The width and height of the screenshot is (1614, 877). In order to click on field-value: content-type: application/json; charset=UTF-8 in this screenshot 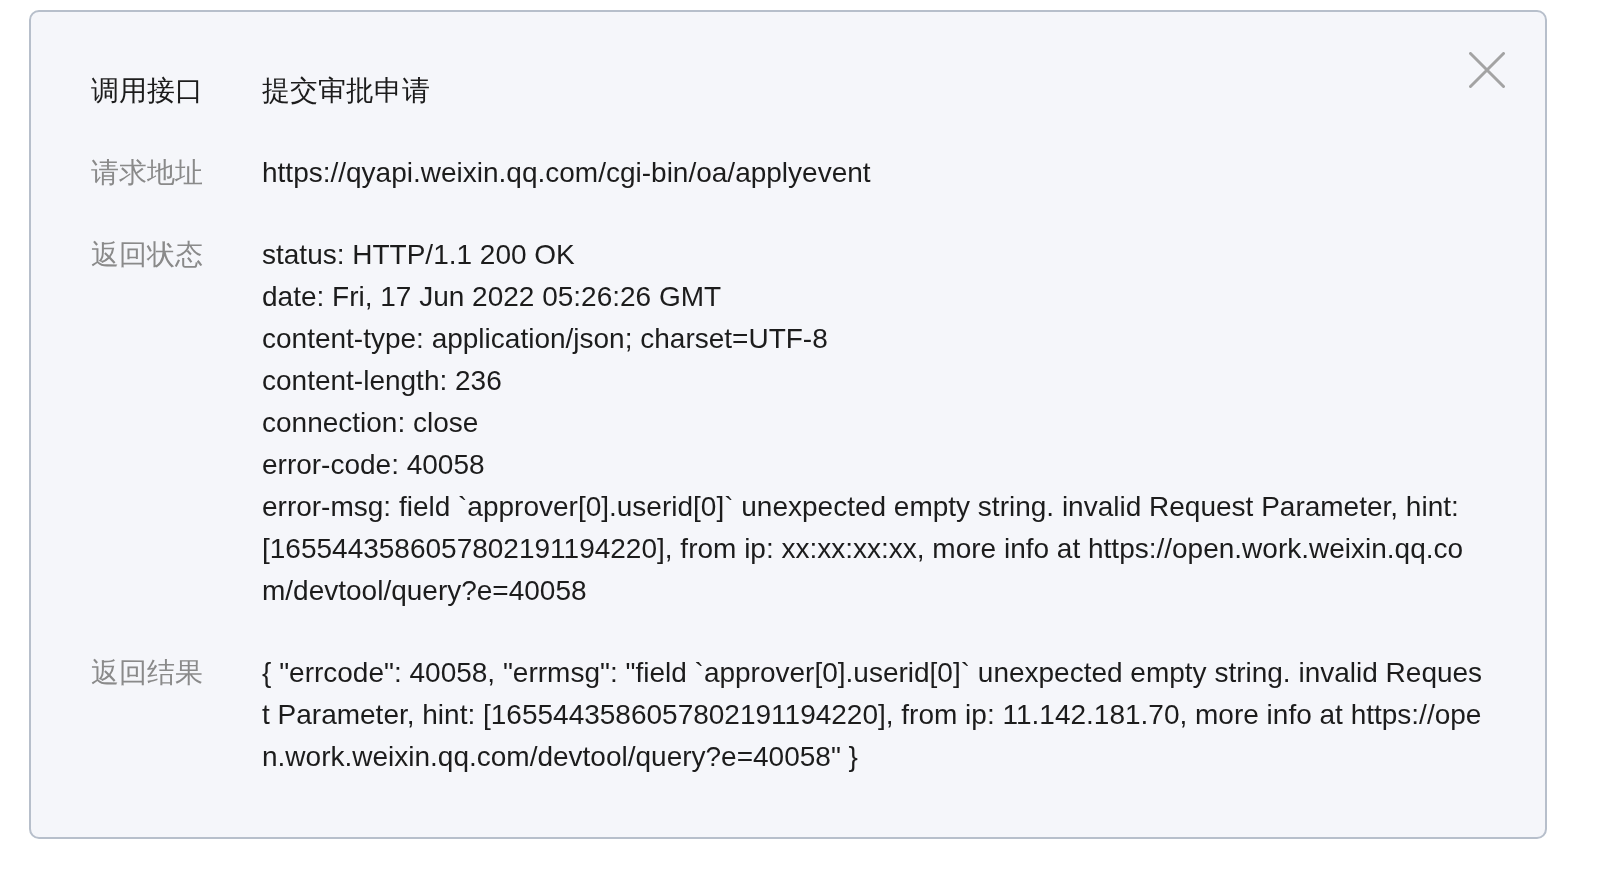, I will do `click(545, 339)`.